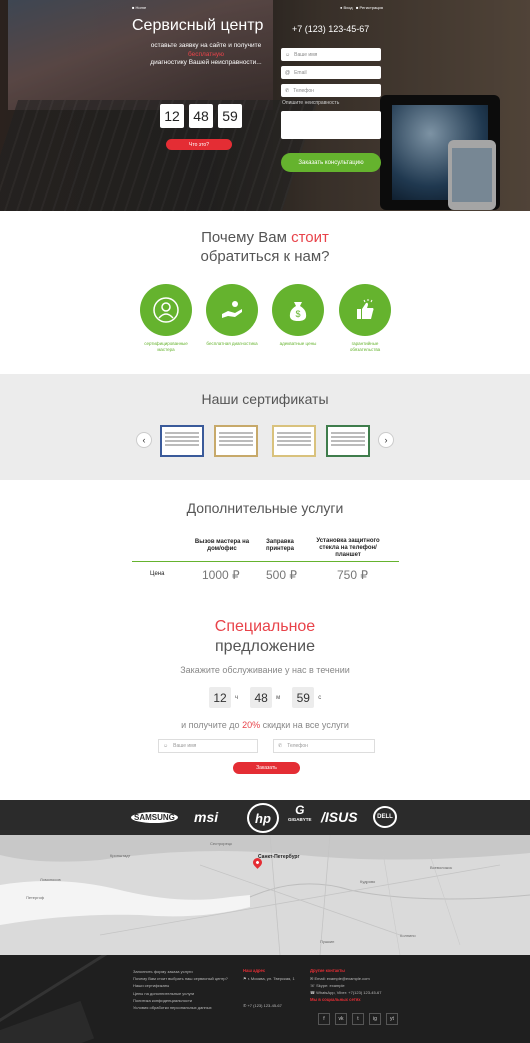 This screenshot has height=1043, width=530. I want to click on phone-icon: ✆, so click(280, 746).